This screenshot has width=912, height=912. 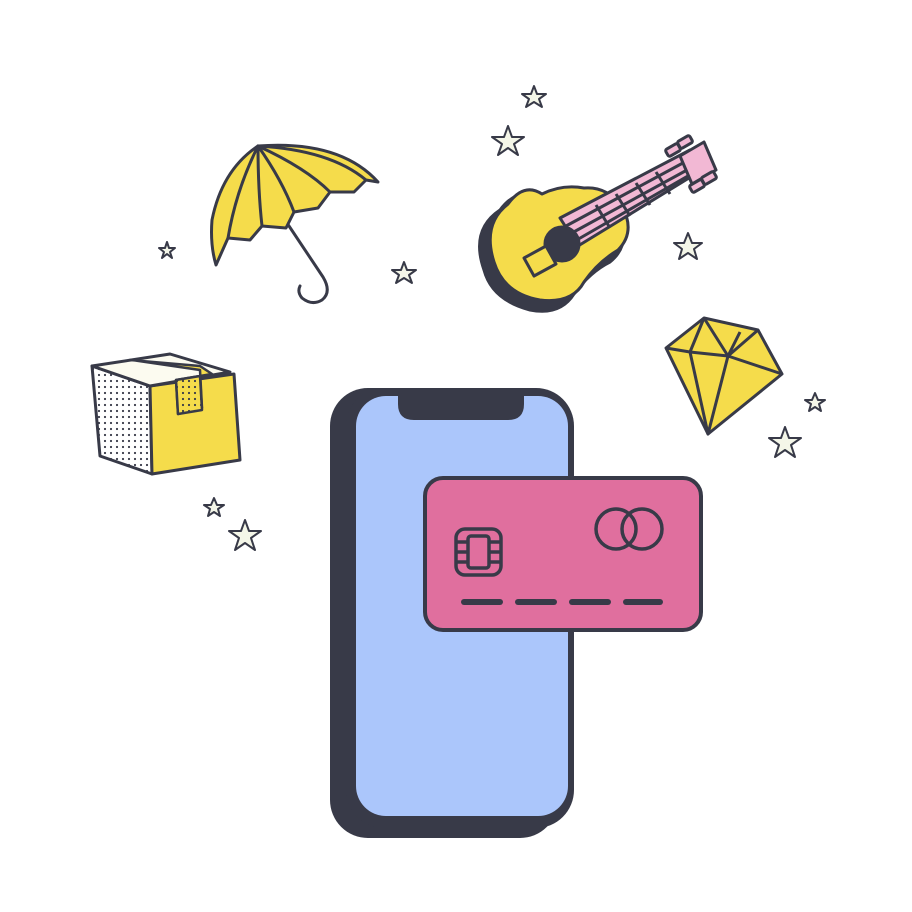 I want to click on umbrella-icon, so click(x=295, y=224).